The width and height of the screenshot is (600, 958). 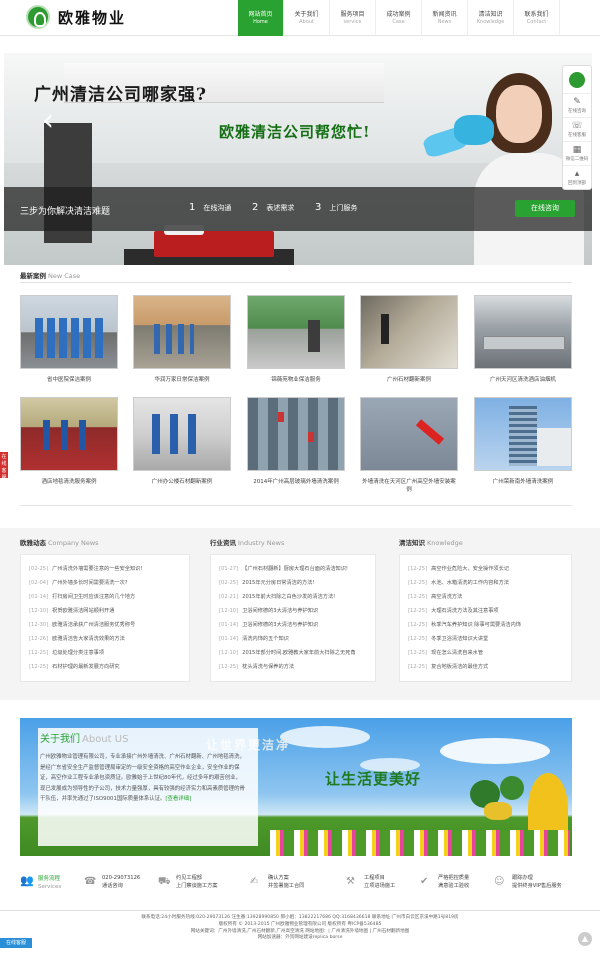 What do you see at coordinates (577, 150) in the screenshot?
I see `qrcode-icon: ▦` at bounding box center [577, 150].